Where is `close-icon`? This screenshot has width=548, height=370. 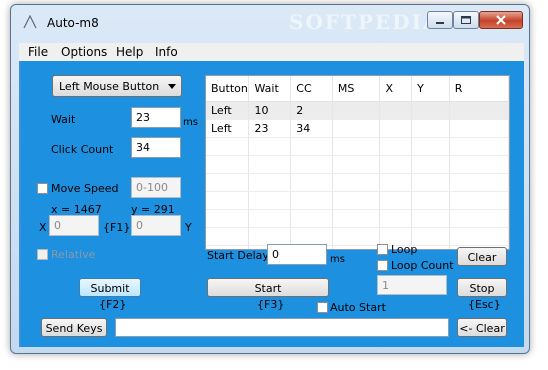 close-icon is located at coordinates (501, 20).